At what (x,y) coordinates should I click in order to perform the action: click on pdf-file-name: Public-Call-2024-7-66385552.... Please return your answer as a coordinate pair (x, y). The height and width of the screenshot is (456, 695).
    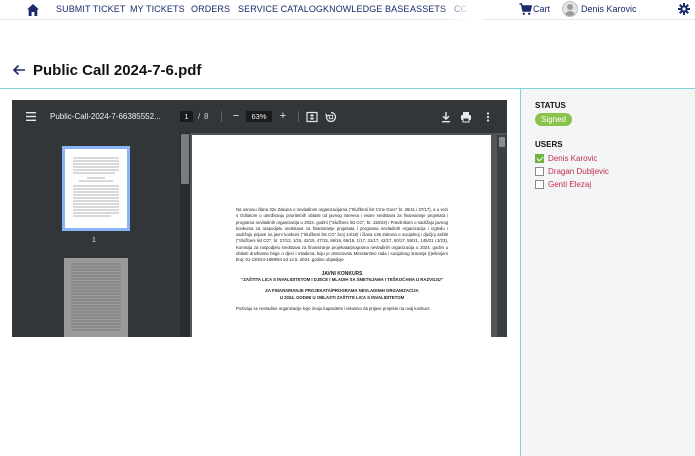
    Looking at the image, I should click on (105, 116).